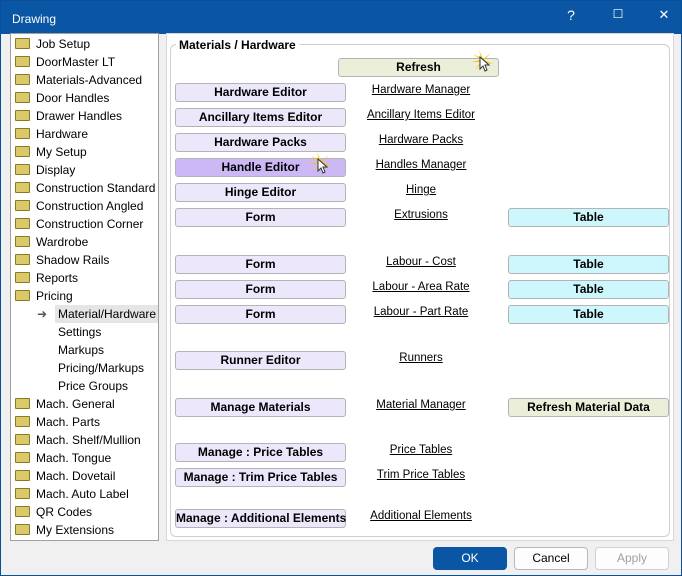 Image resolution: width=682 pixels, height=576 pixels. I want to click on row-link: Handles Manager, so click(421, 165).